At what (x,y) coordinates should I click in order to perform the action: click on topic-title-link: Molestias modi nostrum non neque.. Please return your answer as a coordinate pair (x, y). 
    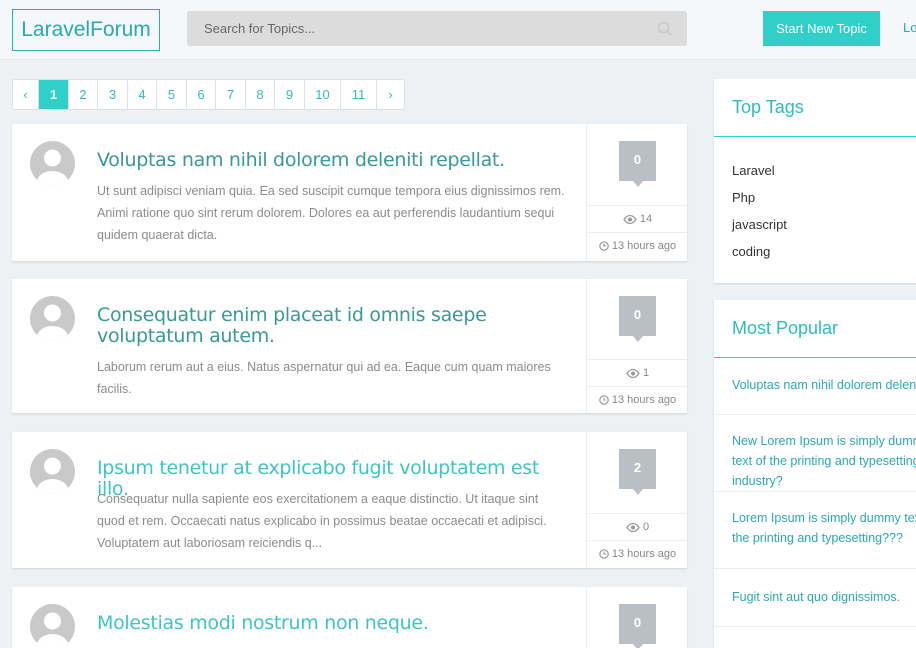
    Looking at the image, I should click on (332, 623).